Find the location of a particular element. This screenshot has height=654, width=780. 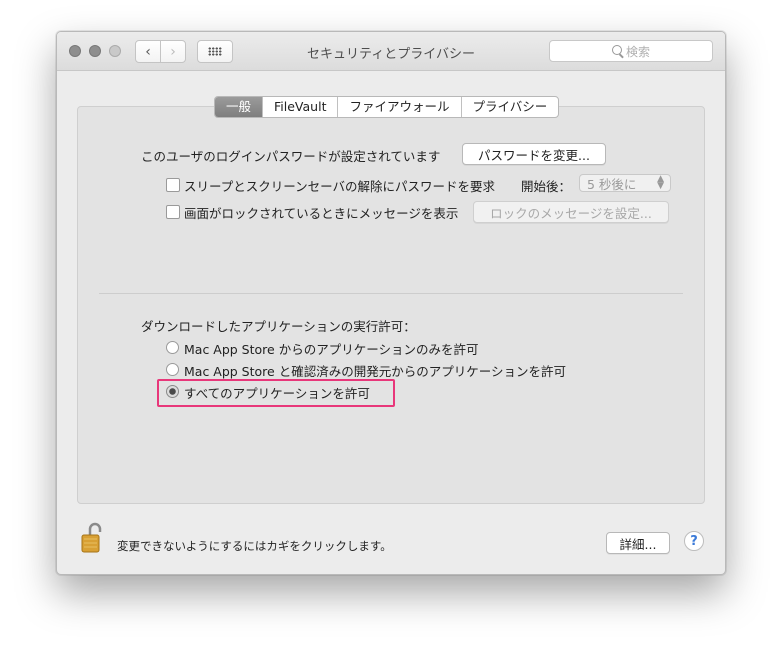

tab-privacy: プライバシー is located at coordinates (510, 107).